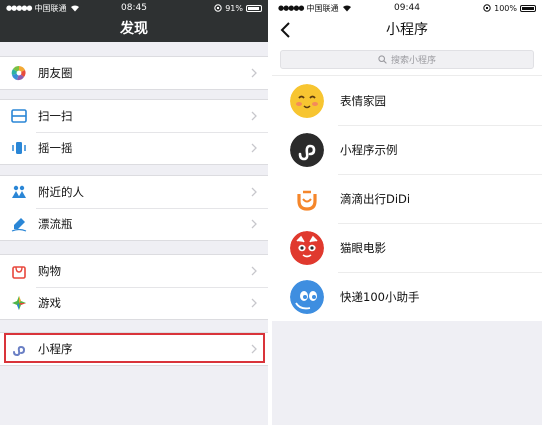 The height and width of the screenshot is (425, 542). Describe the element at coordinates (134, 192) in the screenshot. I see `menu-item-people-nearby: 附近的人` at that location.